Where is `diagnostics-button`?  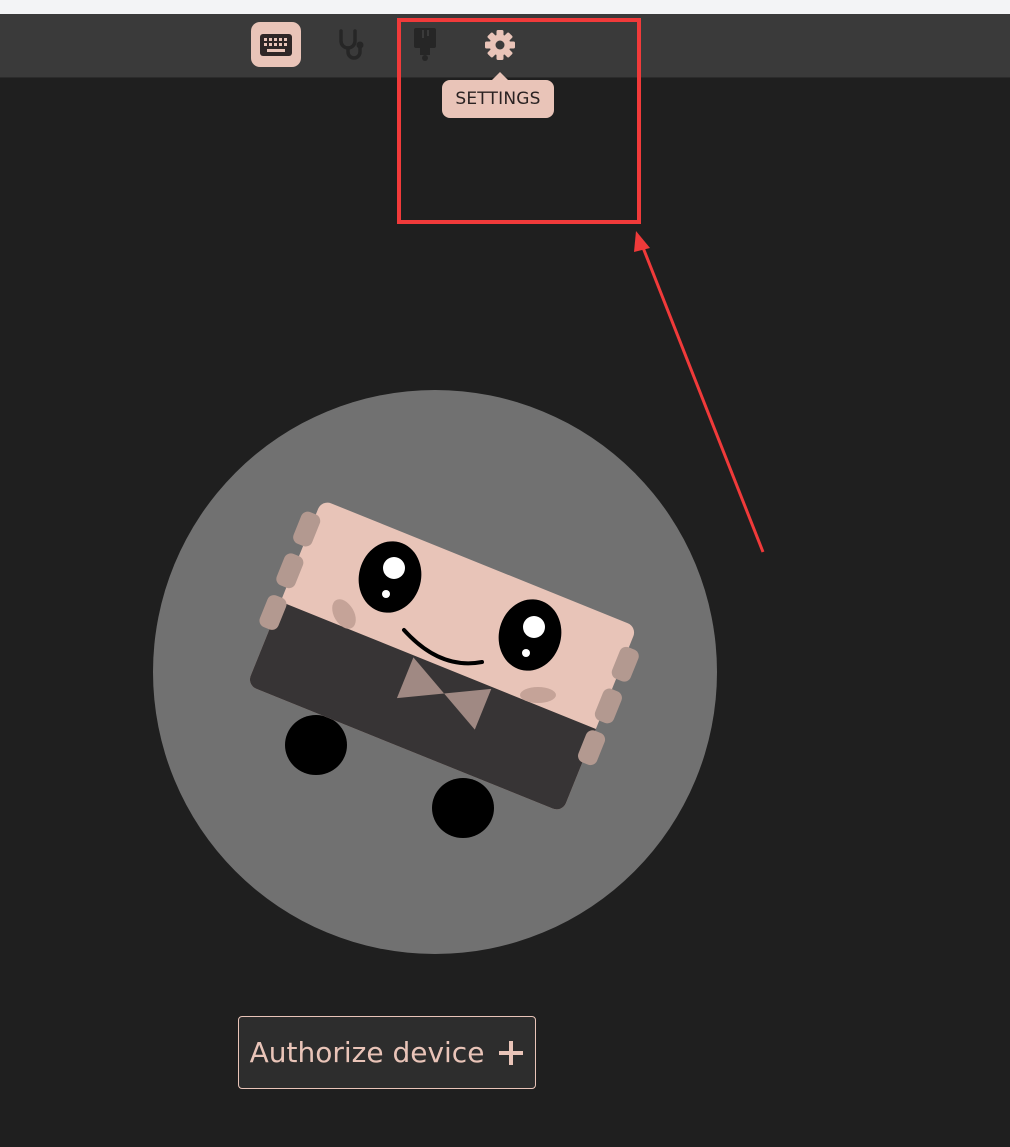 diagnostics-button is located at coordinates (350, 44).